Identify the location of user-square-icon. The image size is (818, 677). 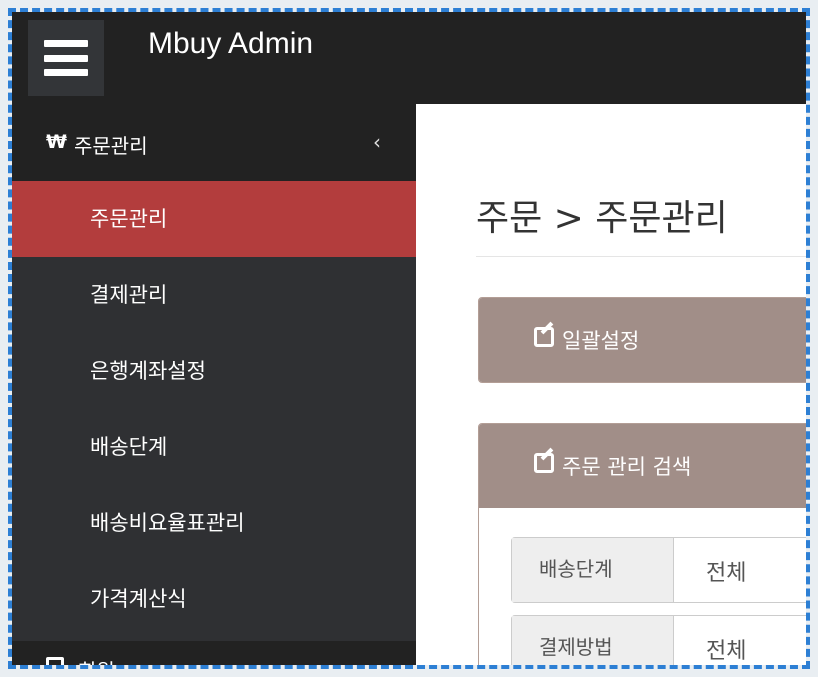
(55, 661).